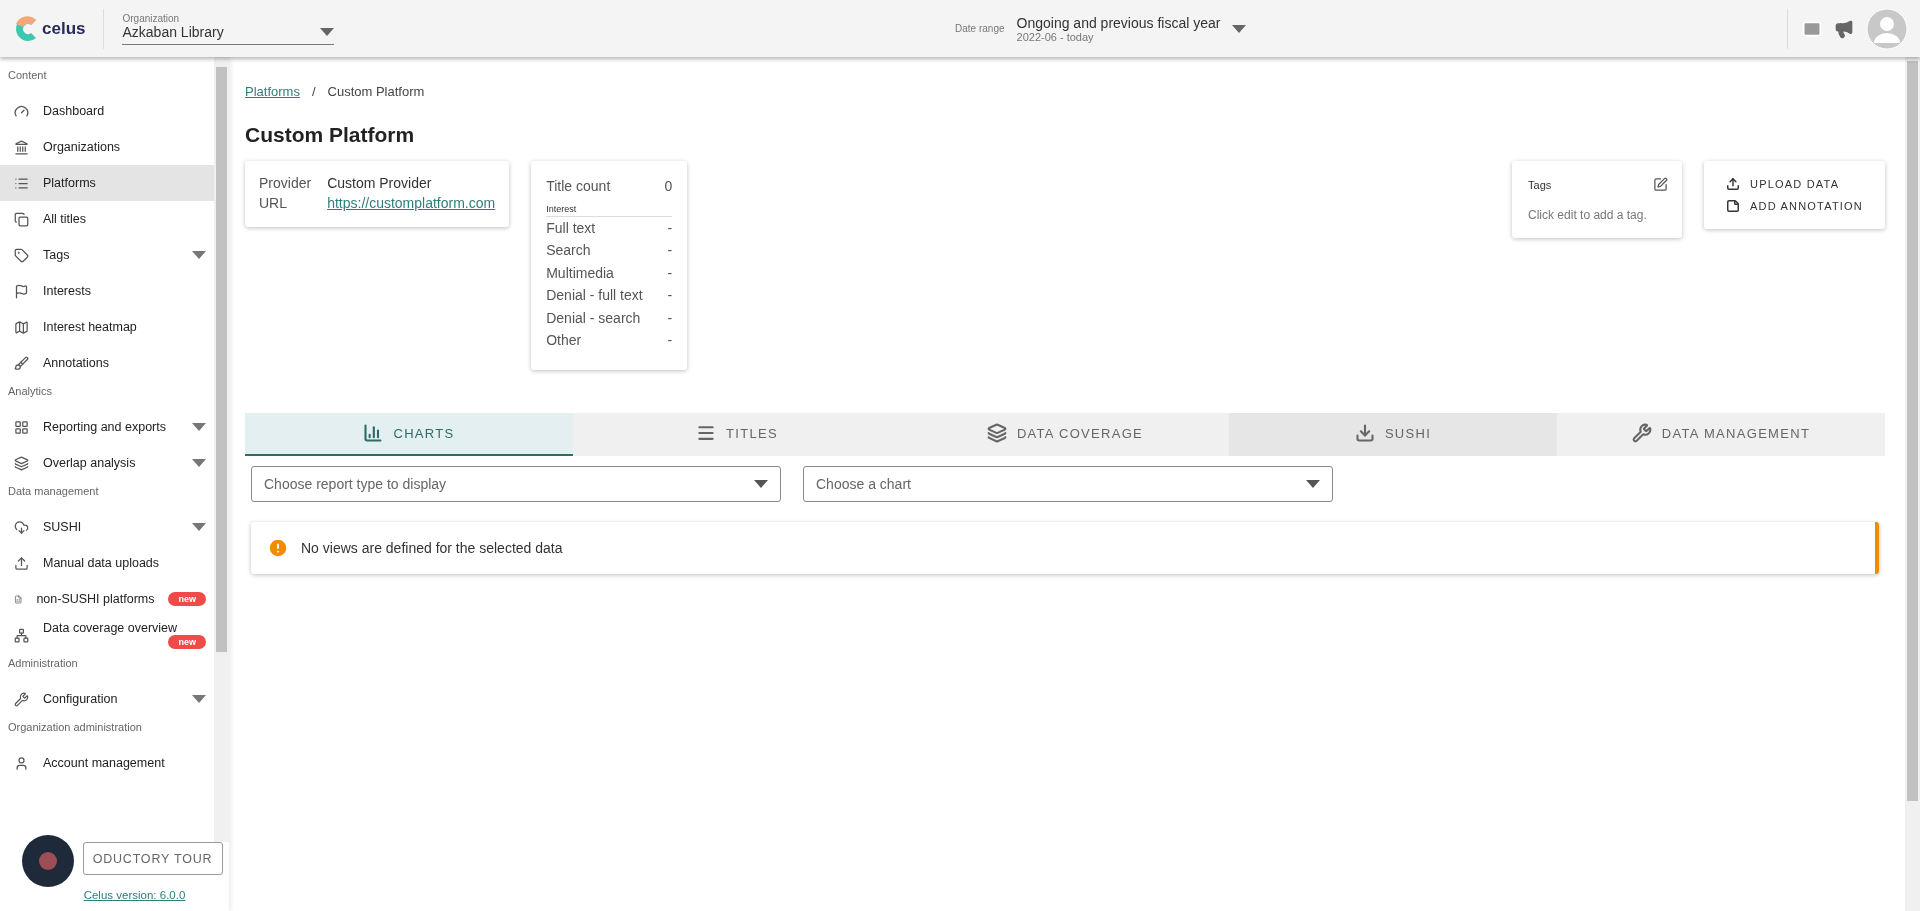 This screenshot has width=1920, height=911. Describe the element at coordinates (74, 111) in the screenshot. I see `item-label: Dashboard` at that location.